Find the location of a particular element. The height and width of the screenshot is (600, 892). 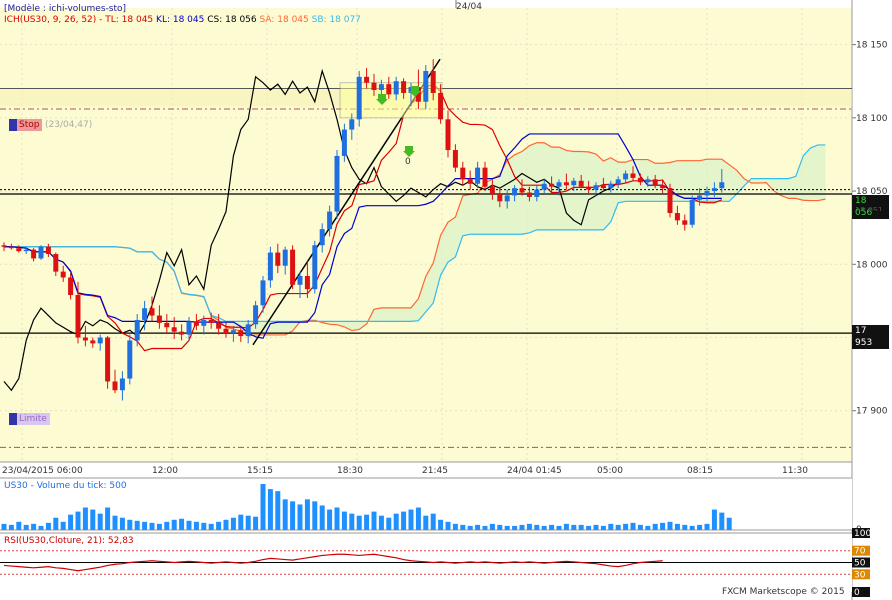

y-tick-label: 18 000 is located at coordinates (872, 265).